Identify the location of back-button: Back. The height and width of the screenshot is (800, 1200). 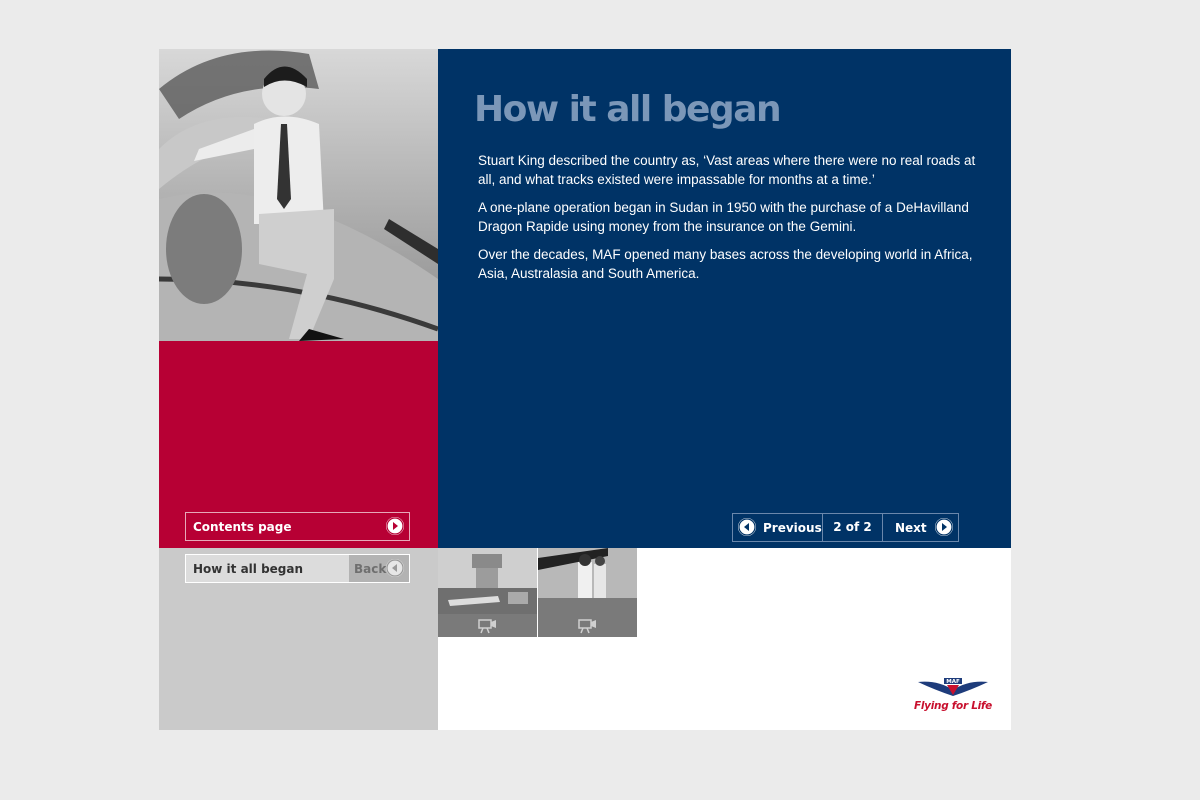
(379, 568).